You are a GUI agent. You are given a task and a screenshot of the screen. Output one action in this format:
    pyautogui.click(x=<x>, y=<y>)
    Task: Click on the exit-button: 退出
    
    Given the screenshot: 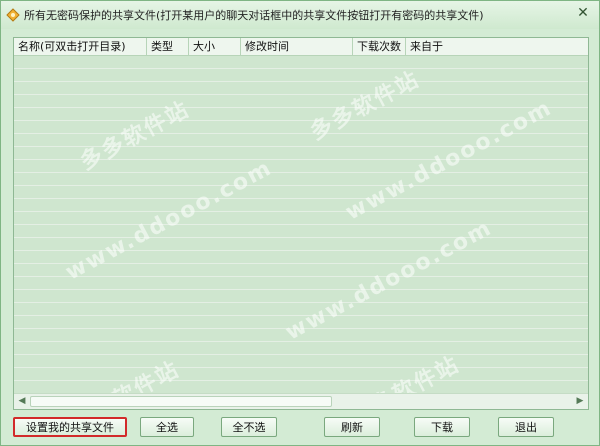 What is the action you would take?
    pyautogui.click(x=526, y=427)
    